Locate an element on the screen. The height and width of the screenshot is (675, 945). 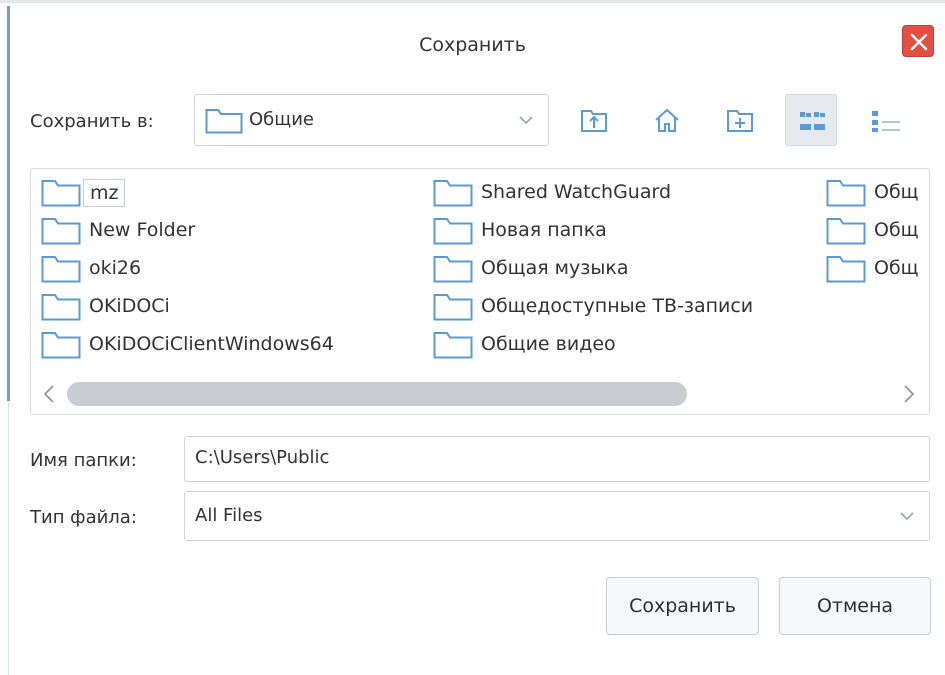
folder-item-name: Общие видео is located at coordinates (548, 344).